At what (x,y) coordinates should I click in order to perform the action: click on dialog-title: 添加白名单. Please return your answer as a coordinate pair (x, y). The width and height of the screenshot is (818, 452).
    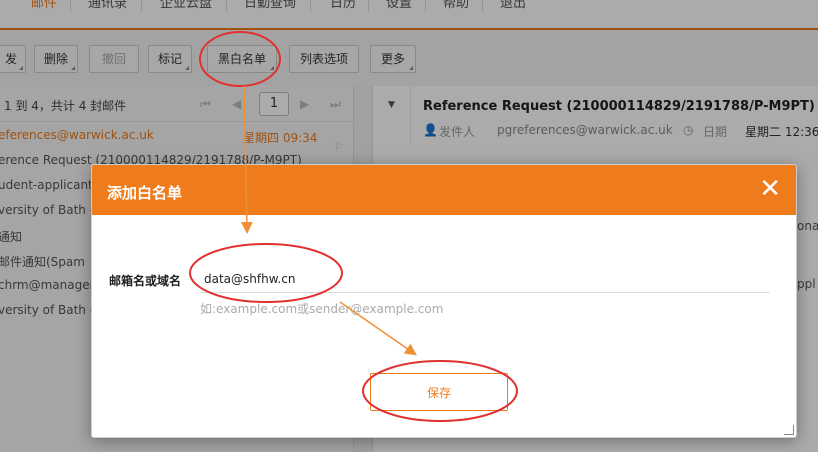
    Looking at the image, I should click on (145, 193).